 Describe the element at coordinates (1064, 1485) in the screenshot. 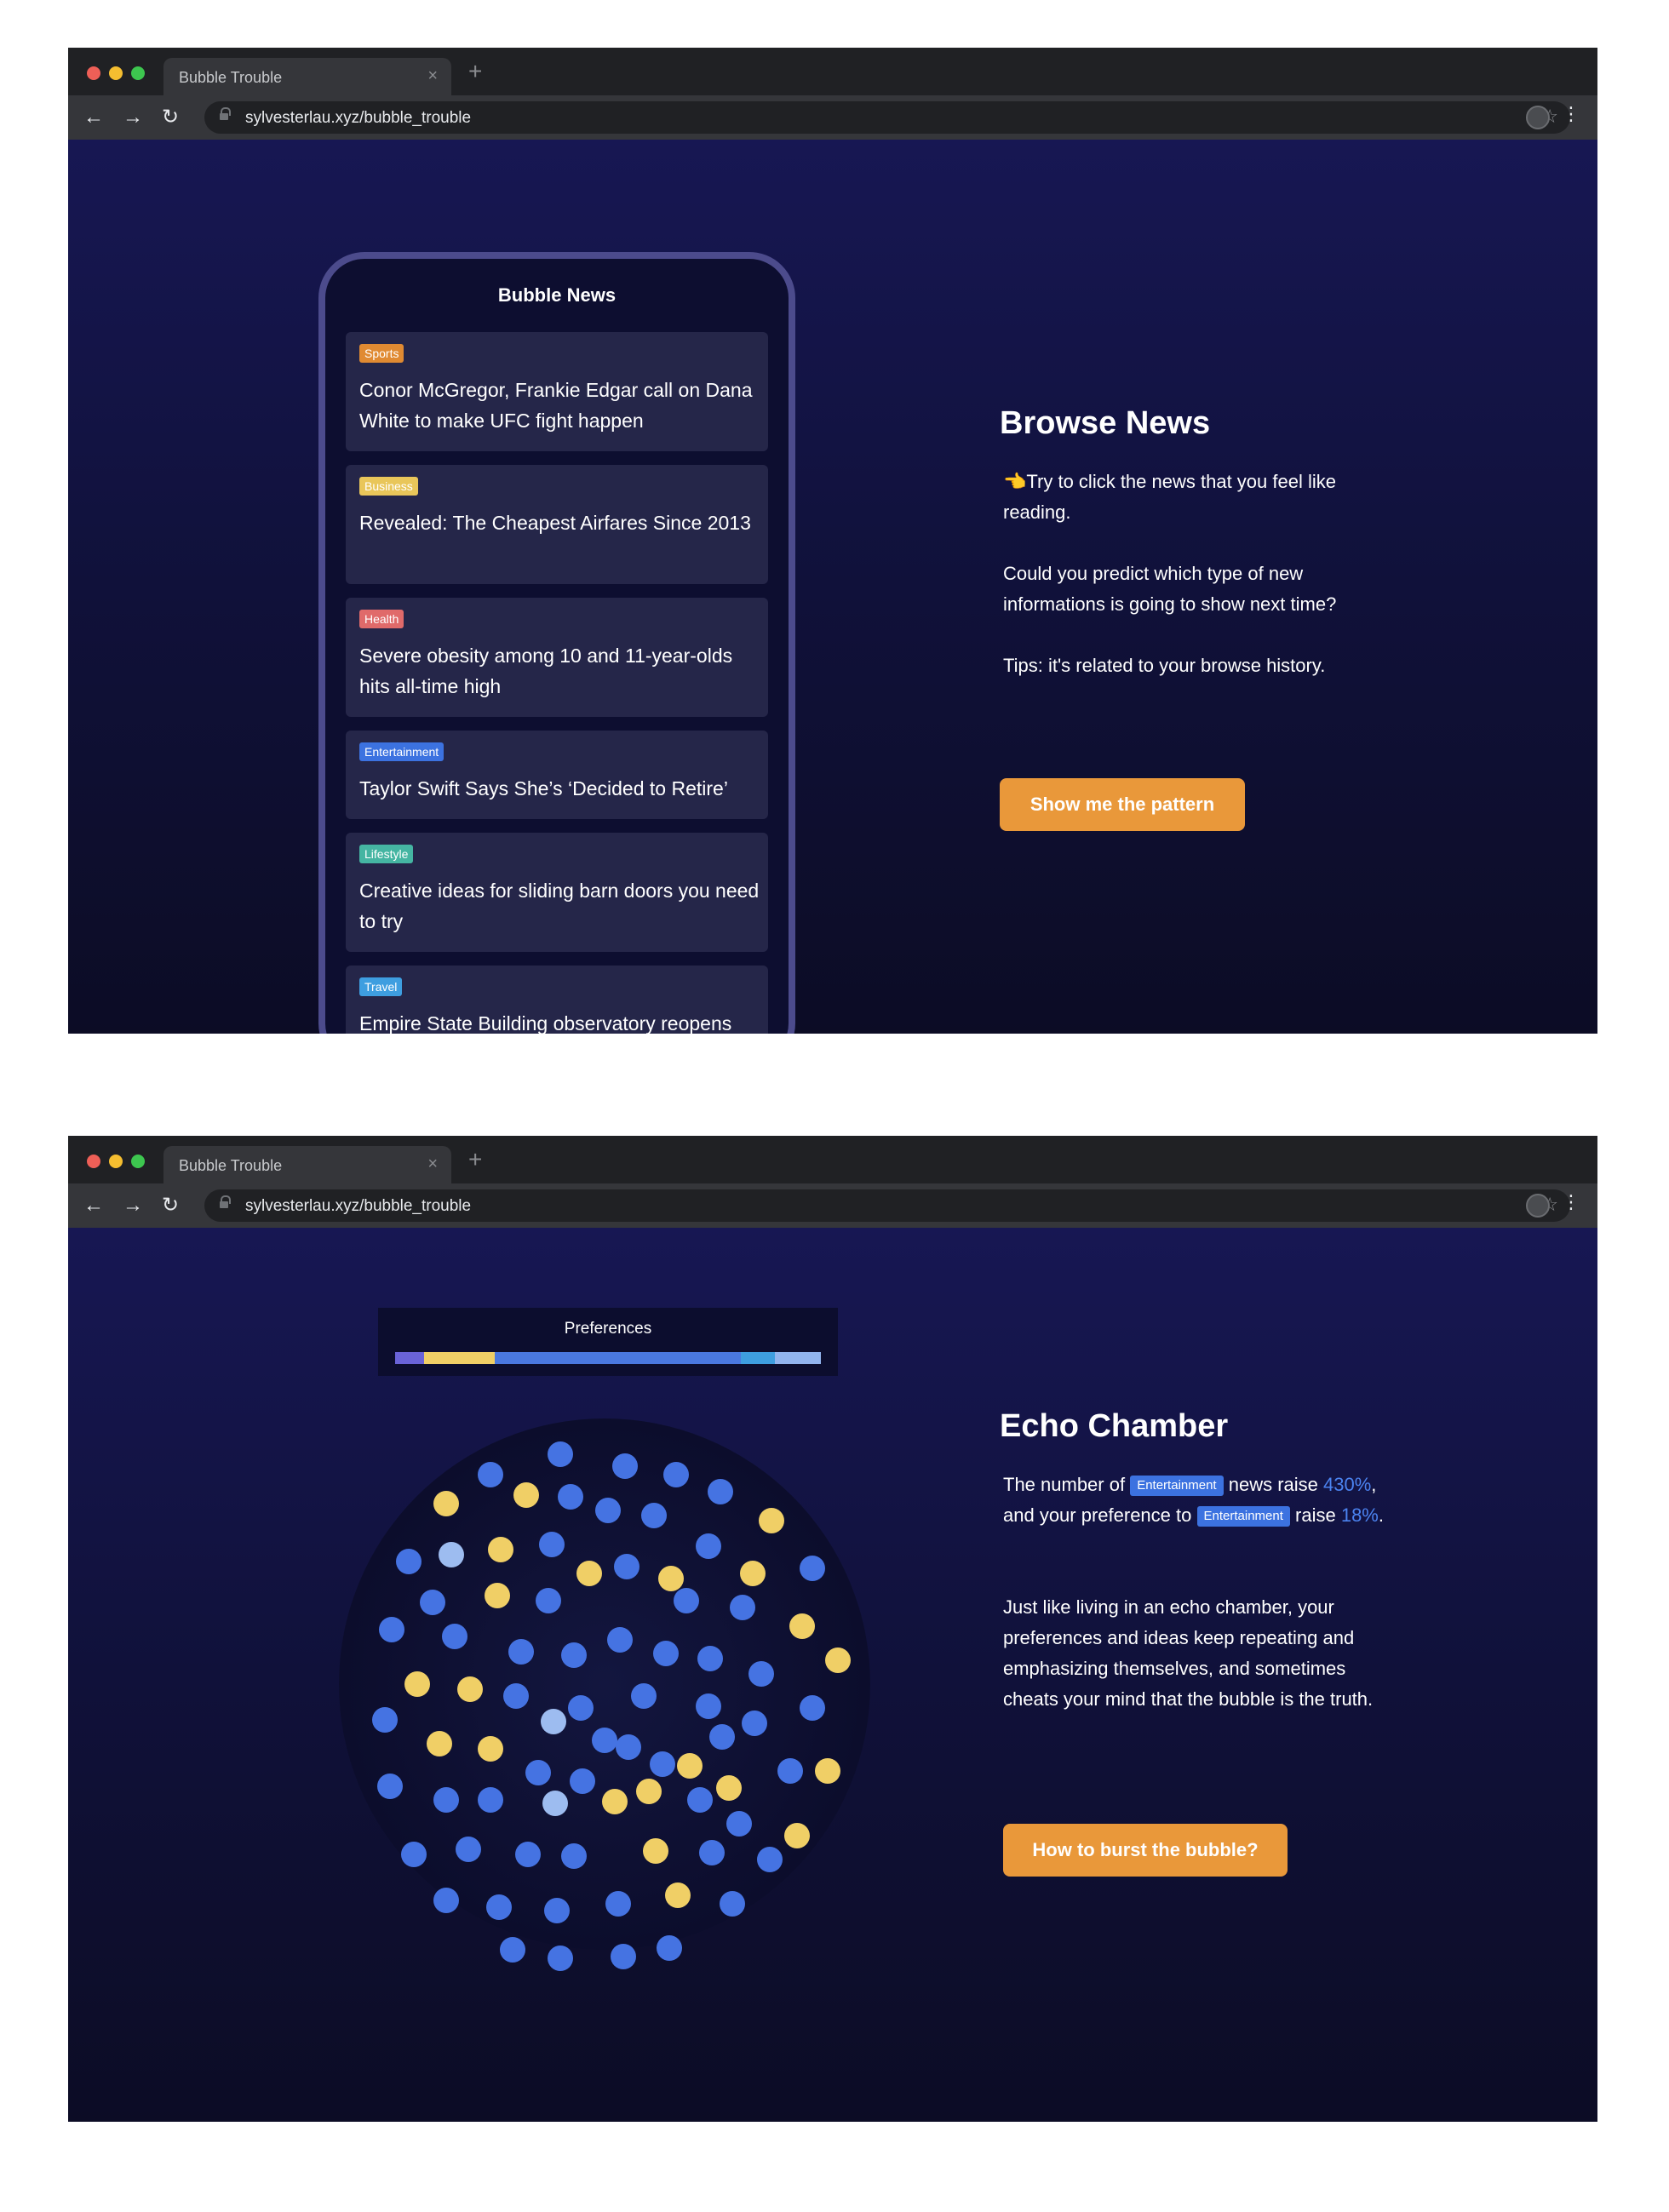

I see `stats-text-part: The number of` at that location.